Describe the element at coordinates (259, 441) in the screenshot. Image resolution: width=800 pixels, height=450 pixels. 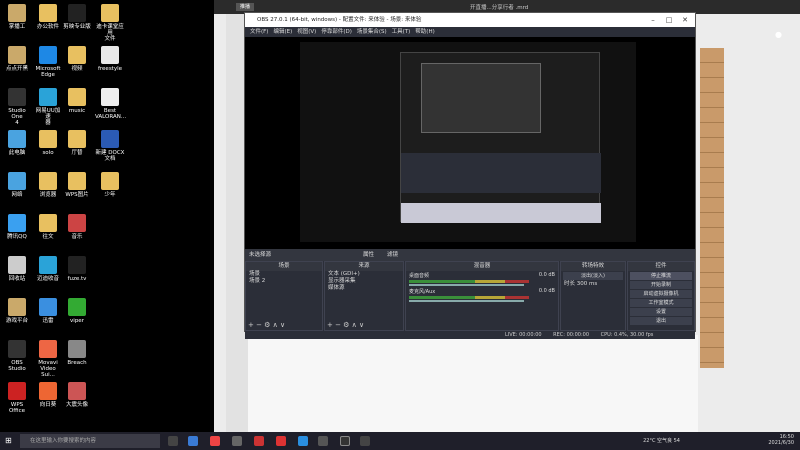
I see `player-icon` at that location.